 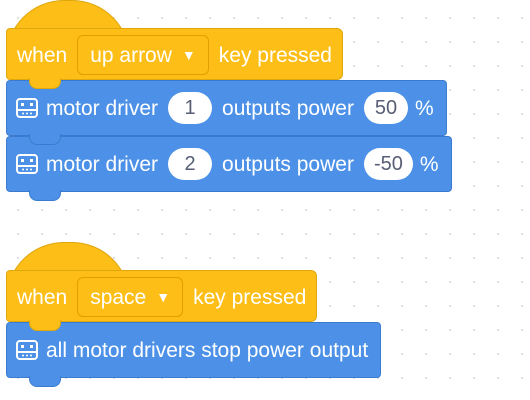 I want to click on driver-number-input: 2, so click(x=190, y=164).